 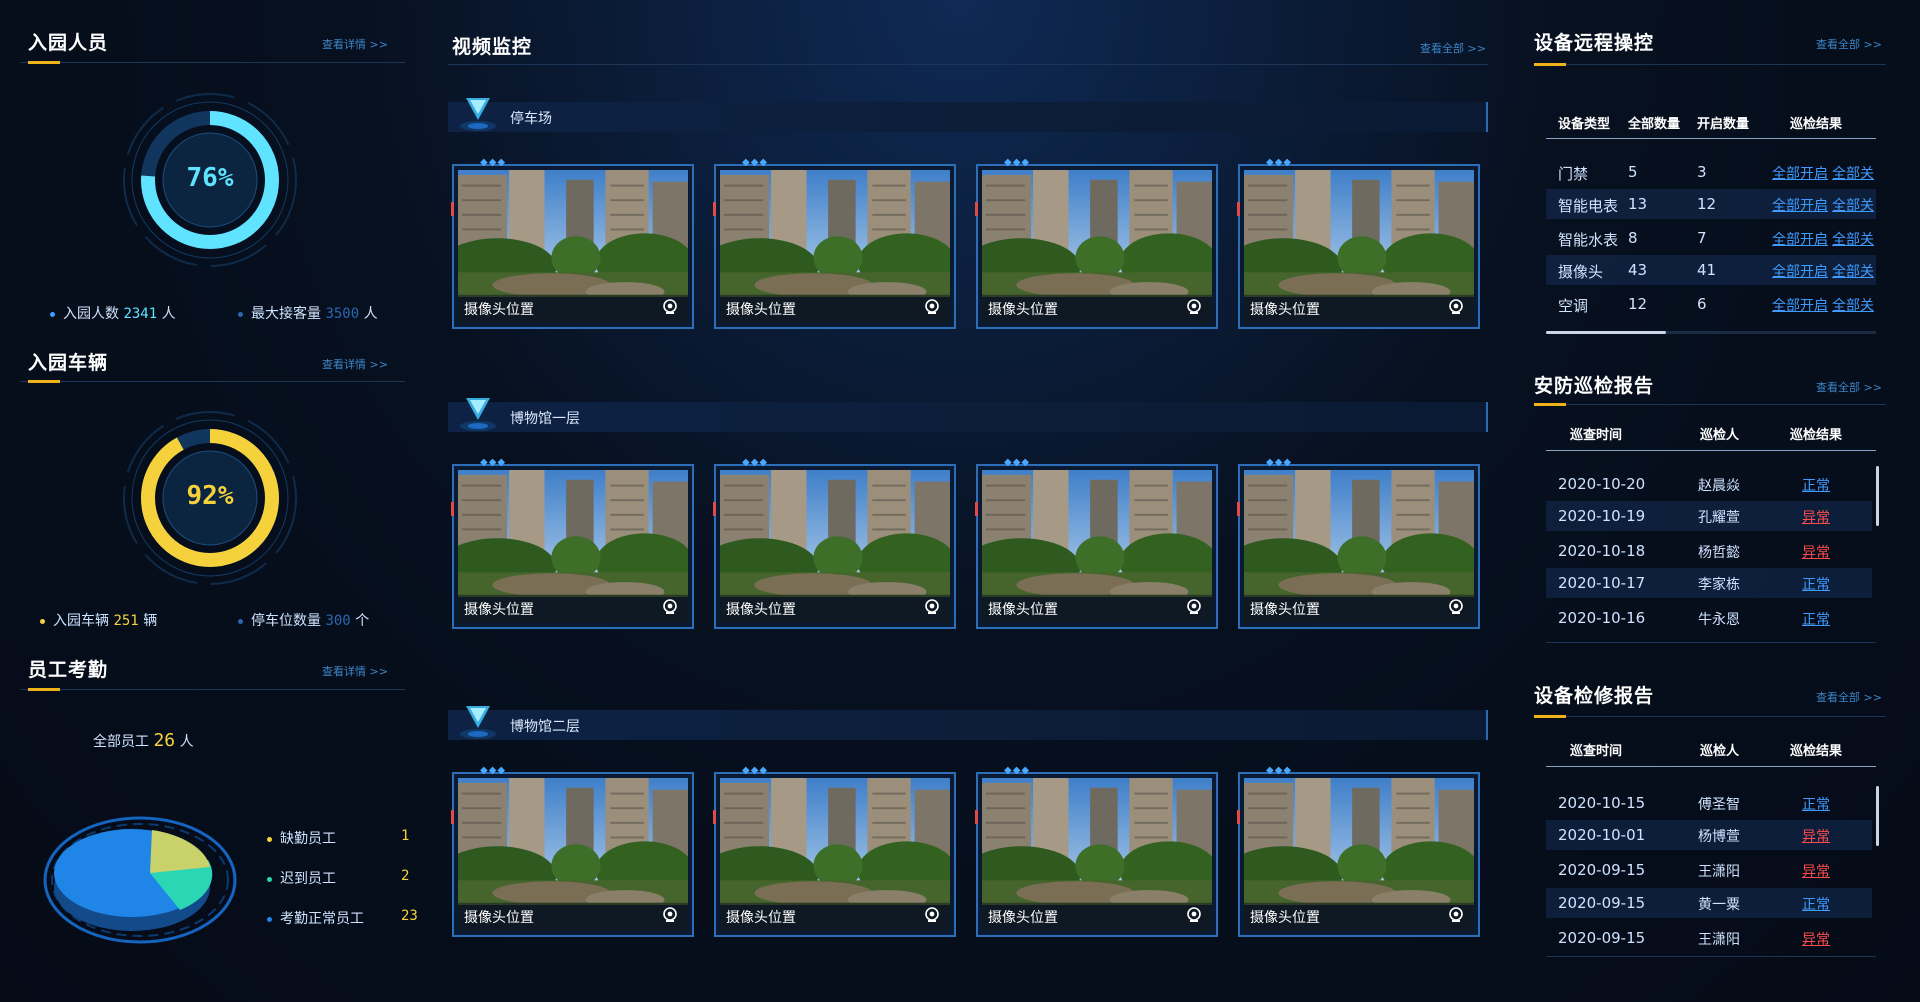 What do you see at coordinates (968, 415) in the screenshot?
I see `video-section-header: 博物馆一层` at bounding box center [968, 415].